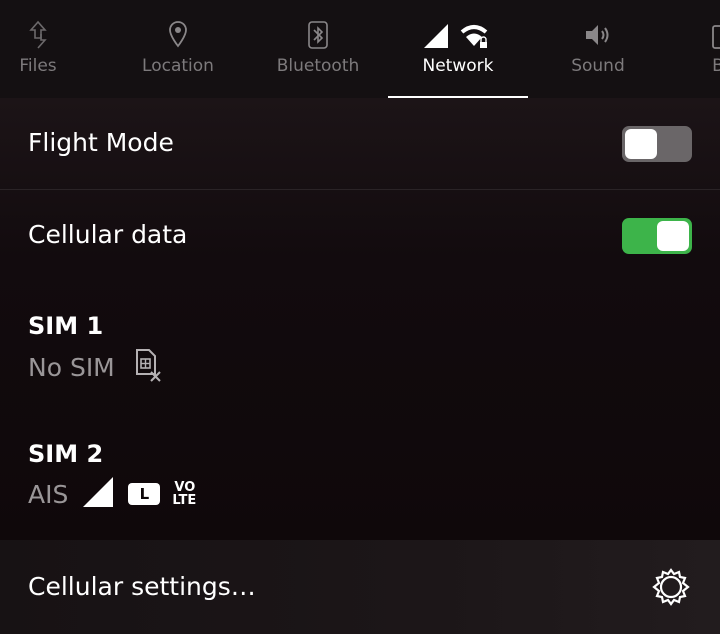 This screenshot has width=720, height=634. I want to click on sim2-title: SIM 2, so click(66, 454).